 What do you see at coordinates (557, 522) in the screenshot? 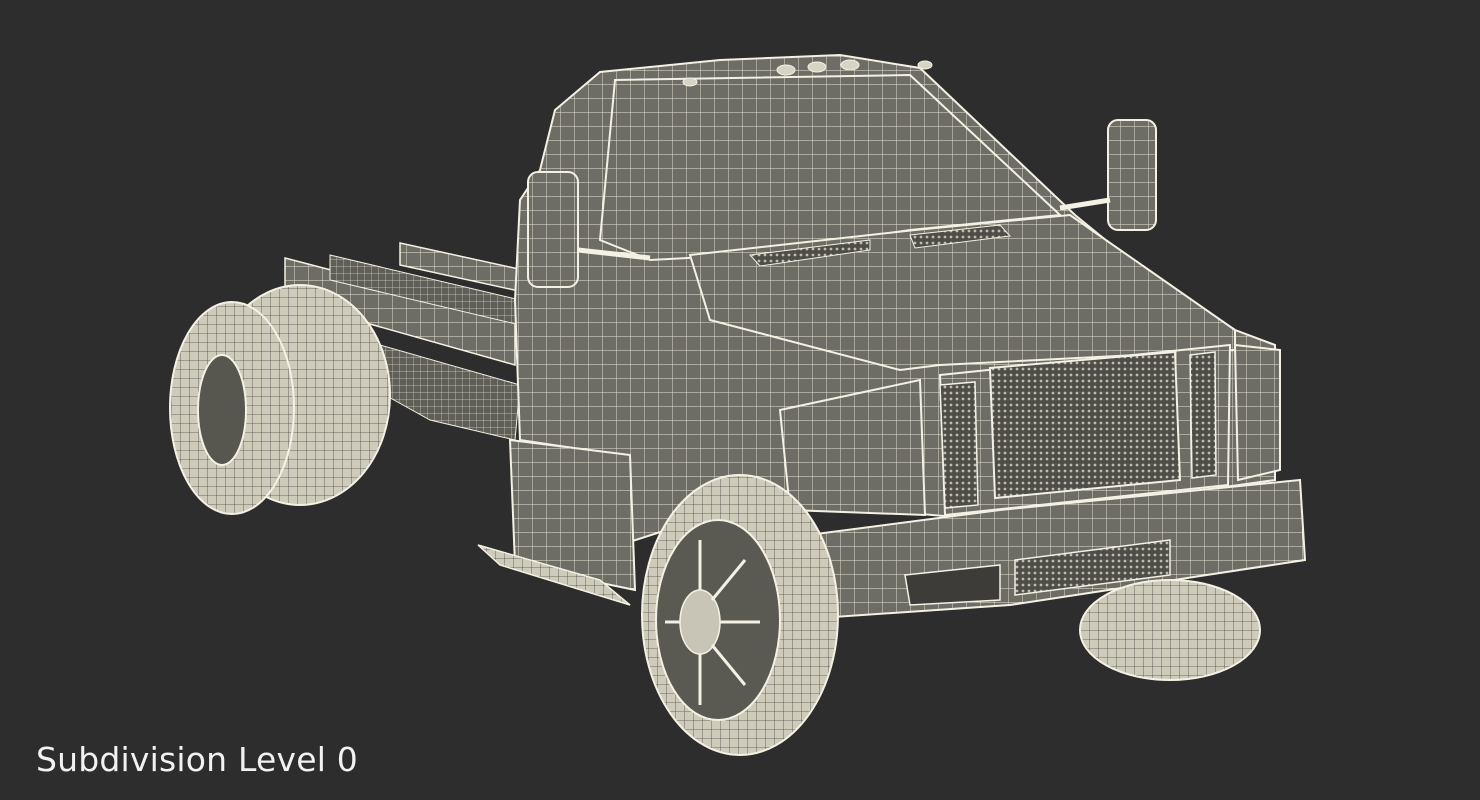
I see `side-step` at bounding box center [557, 522].